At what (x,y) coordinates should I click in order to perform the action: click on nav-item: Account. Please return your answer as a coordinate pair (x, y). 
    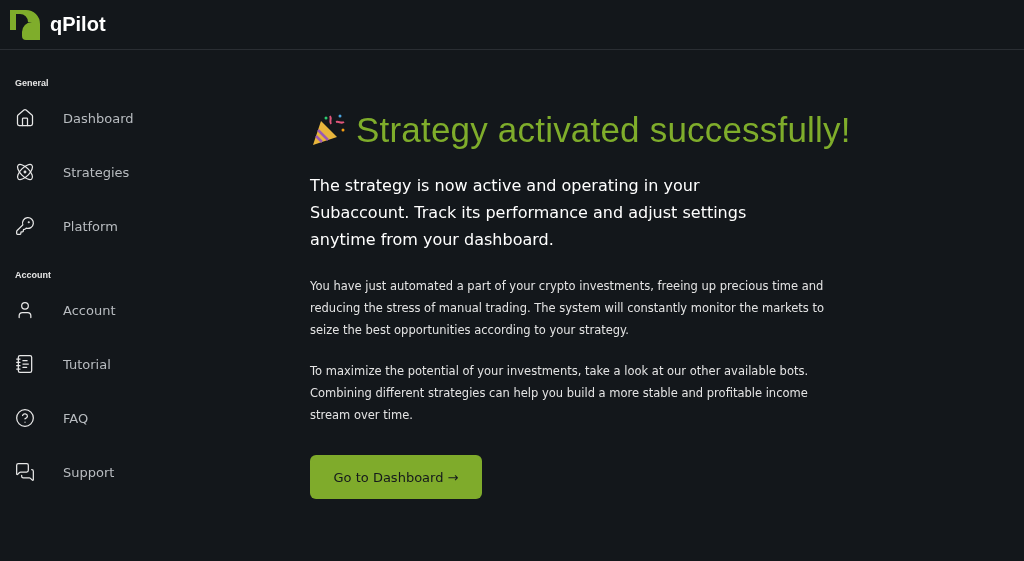
    Looking at the image, I should click on (132, 310).